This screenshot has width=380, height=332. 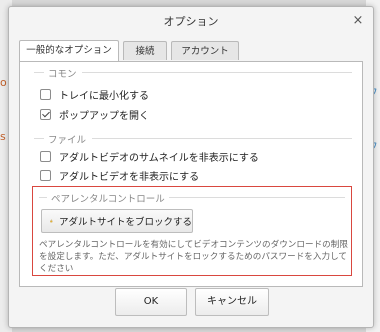 I want to click on option-open-popup: ポップアップを開く, so click(x=94, y=114).